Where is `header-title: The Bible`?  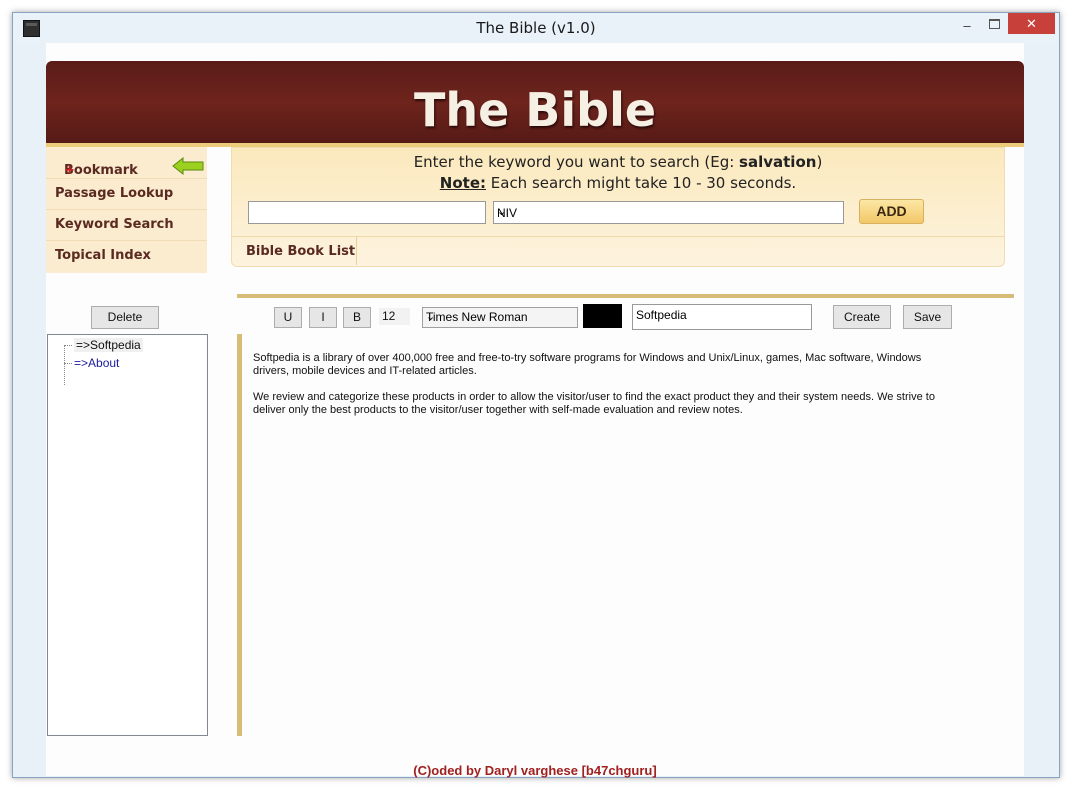
header-title: The Bible is located at coordinates (535, 110).